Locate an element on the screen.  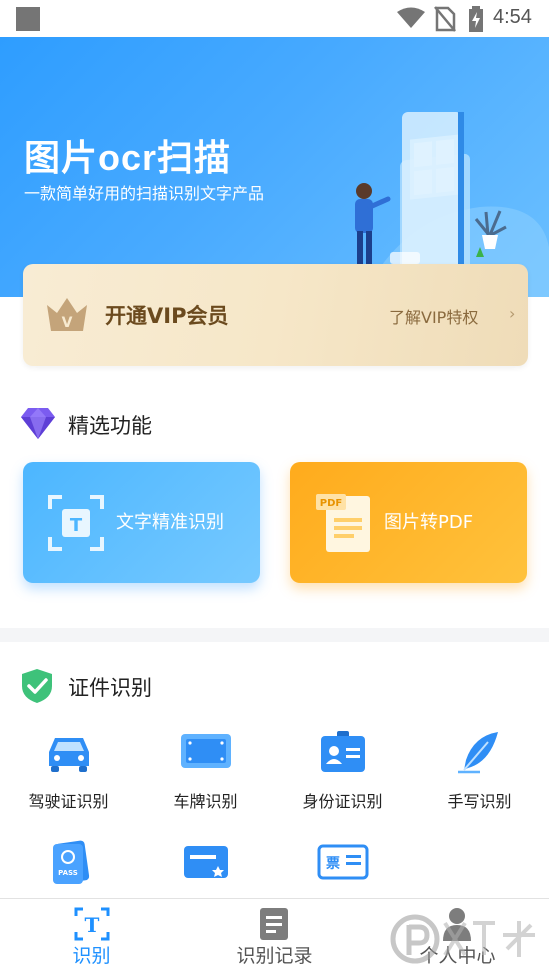
driving-license-item: 驾驶证识别 is located at coordinates (68, 777).